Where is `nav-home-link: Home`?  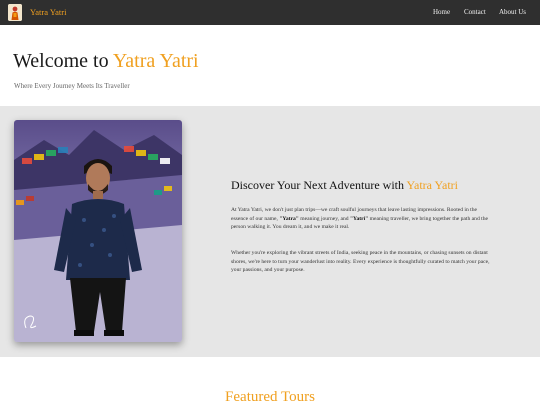
nav-home-link: Home is located at coordinates (441, 12).